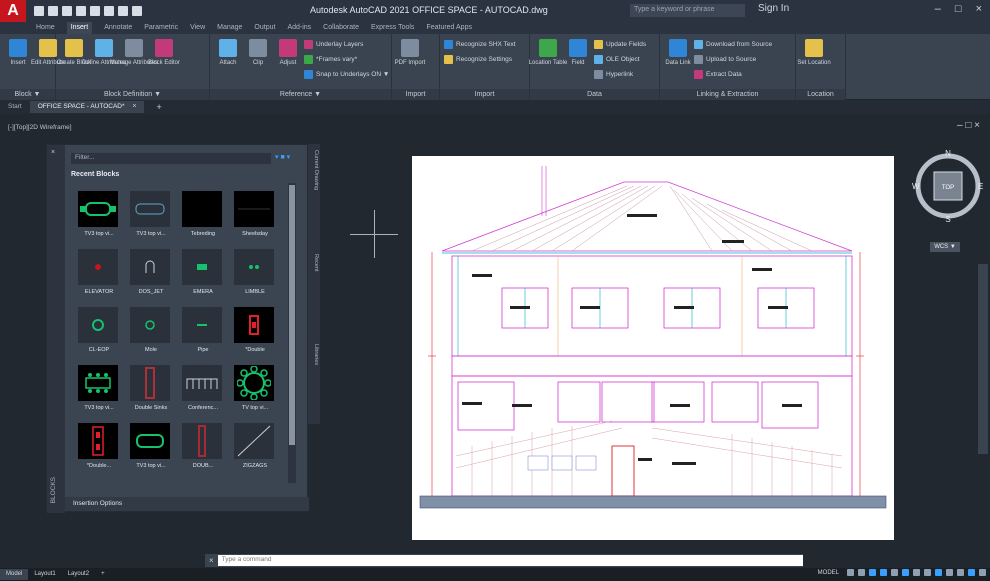 The image size is (990, 581). What do you see at coordinates (56, 329) in the screenshot?
I see `palette-title-bar: × BLOCKS` at bounding box center [56, 329].